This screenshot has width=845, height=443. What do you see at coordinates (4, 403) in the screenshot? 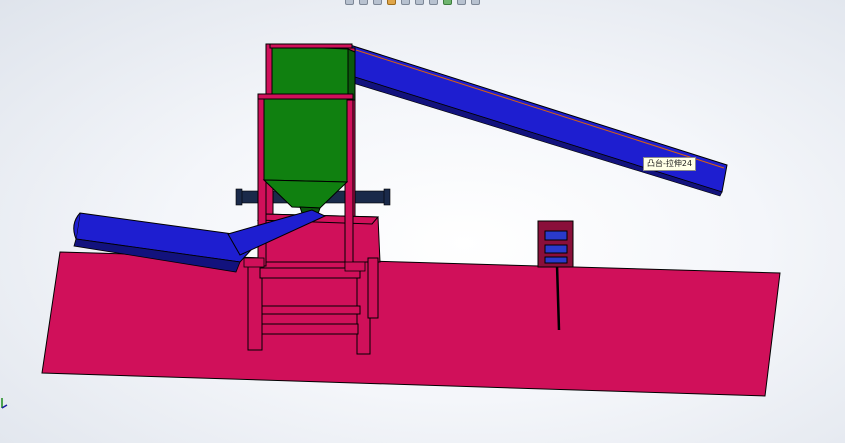
I see `reference-triad-icon` at bounding box center [4, 403].